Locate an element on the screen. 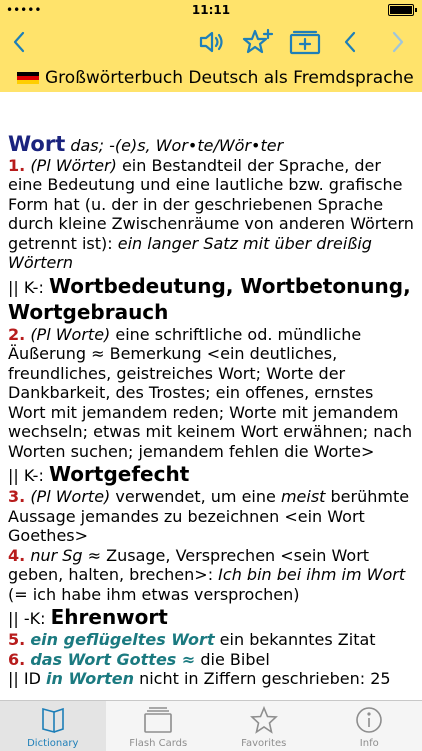  sense-number: 6. is located at coordinates (16, 659).